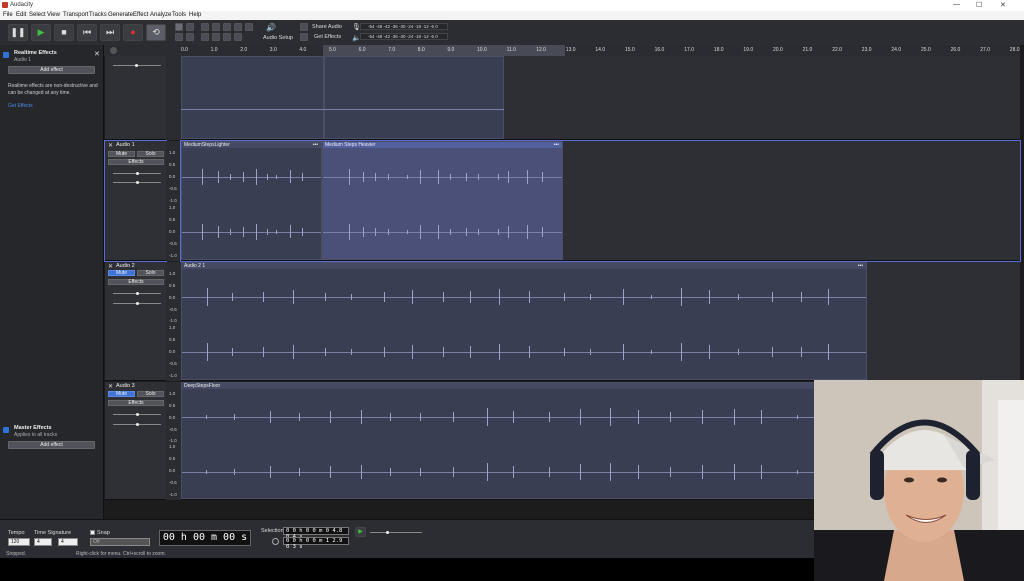 The width and height of the screenshot is (1024, 581). What do you see at coordinates (103, 533) in the screenshot?
I see `snap-label: Snap` at bounding box center [103, 533].